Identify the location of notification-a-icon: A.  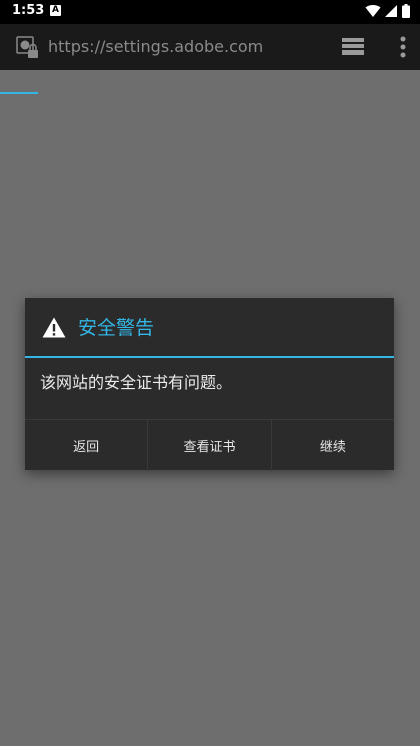
(55, 10).